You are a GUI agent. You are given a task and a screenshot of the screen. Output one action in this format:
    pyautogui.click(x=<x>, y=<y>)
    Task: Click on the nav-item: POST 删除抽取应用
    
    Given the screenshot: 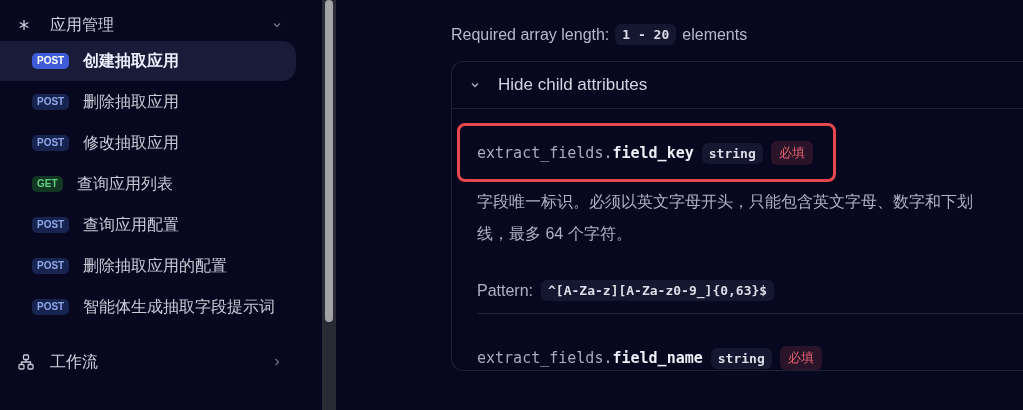 What is the action you would take?
    pyautogui.click(x=148, y=102)
    